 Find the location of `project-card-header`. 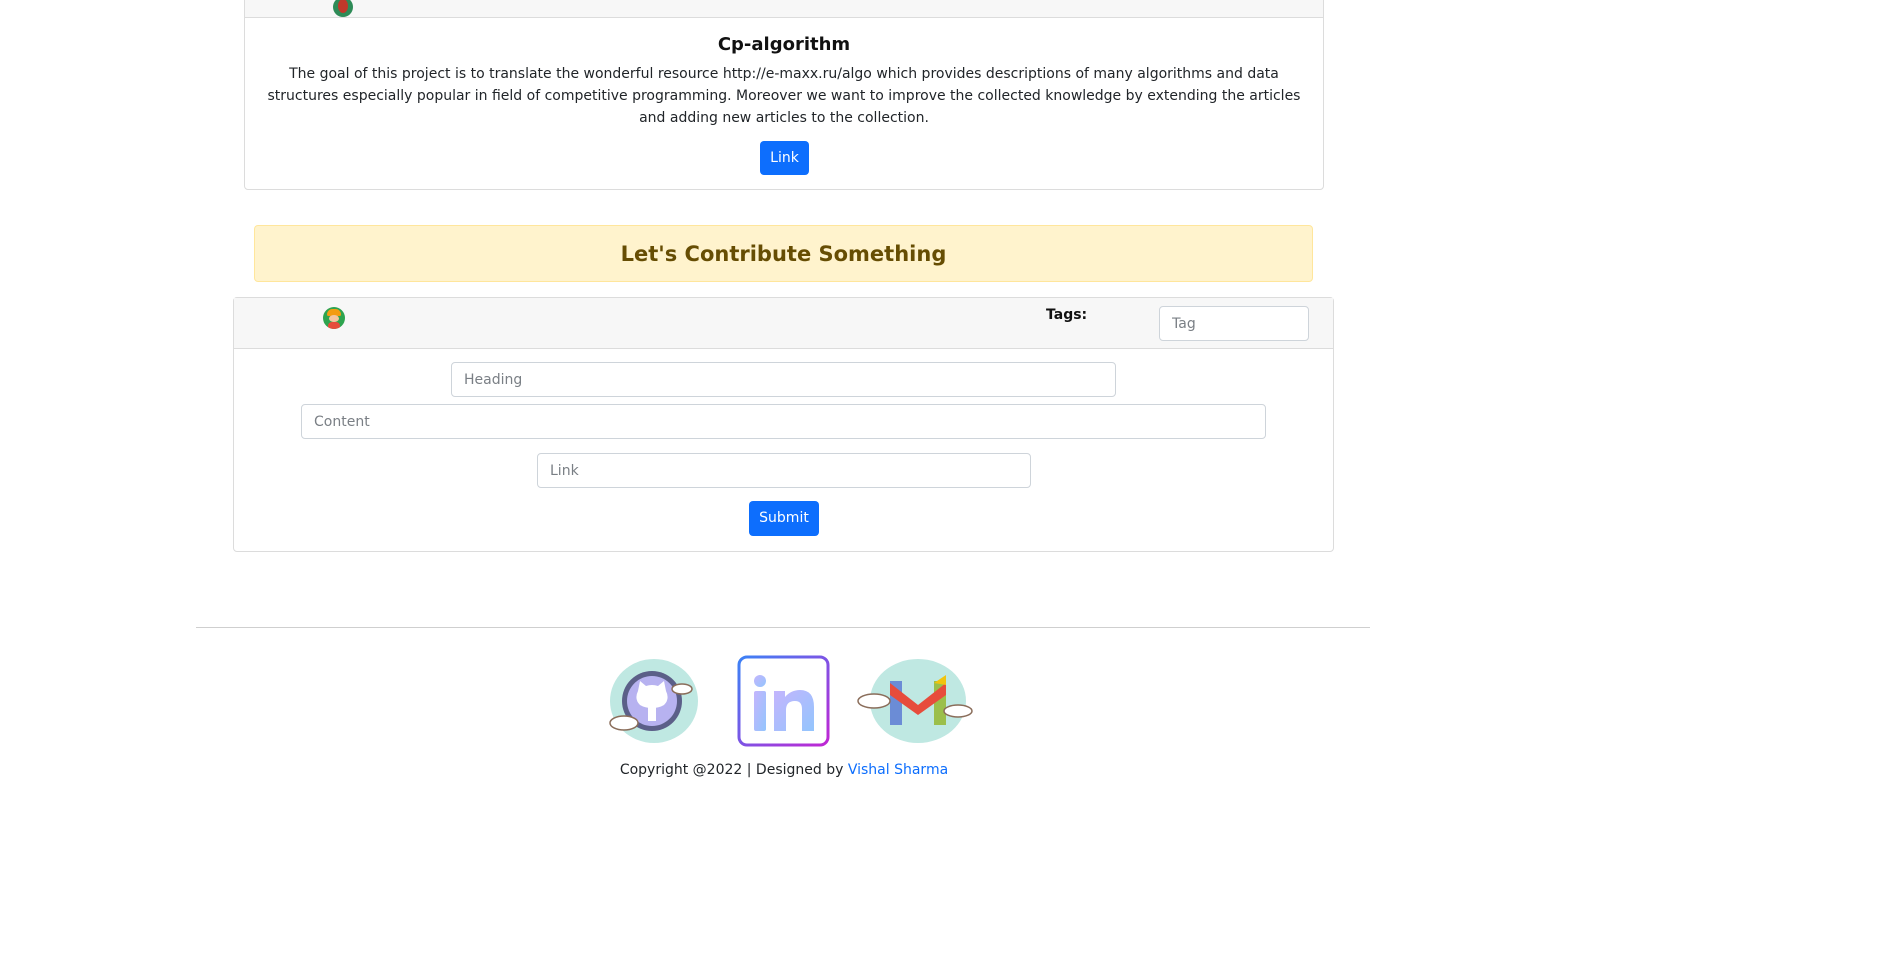

project-card-header is located at coordinates (784, 9).